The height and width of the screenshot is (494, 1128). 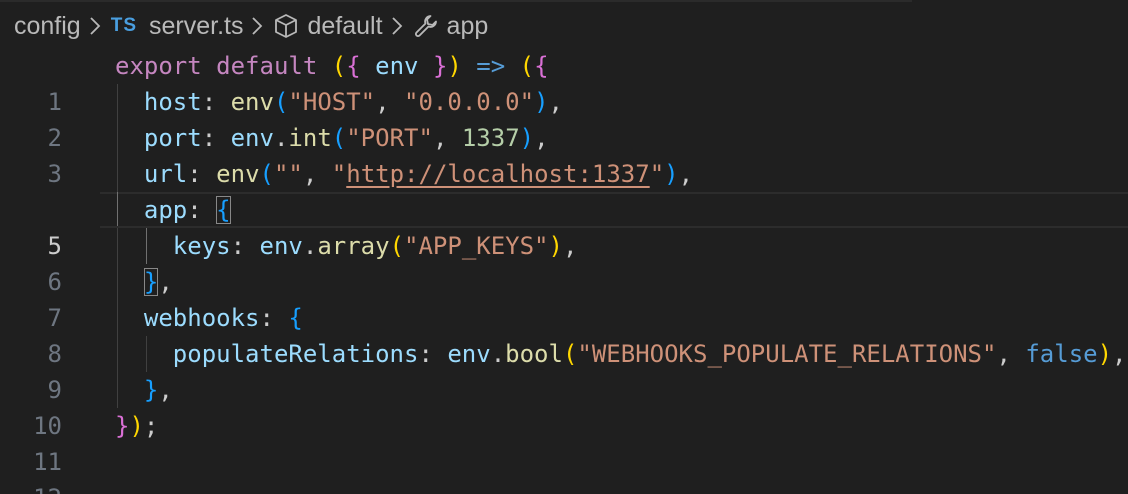 I want to click on code-line: 3 port: env.int("PORT", 1337),, so click(x=564, y=154).